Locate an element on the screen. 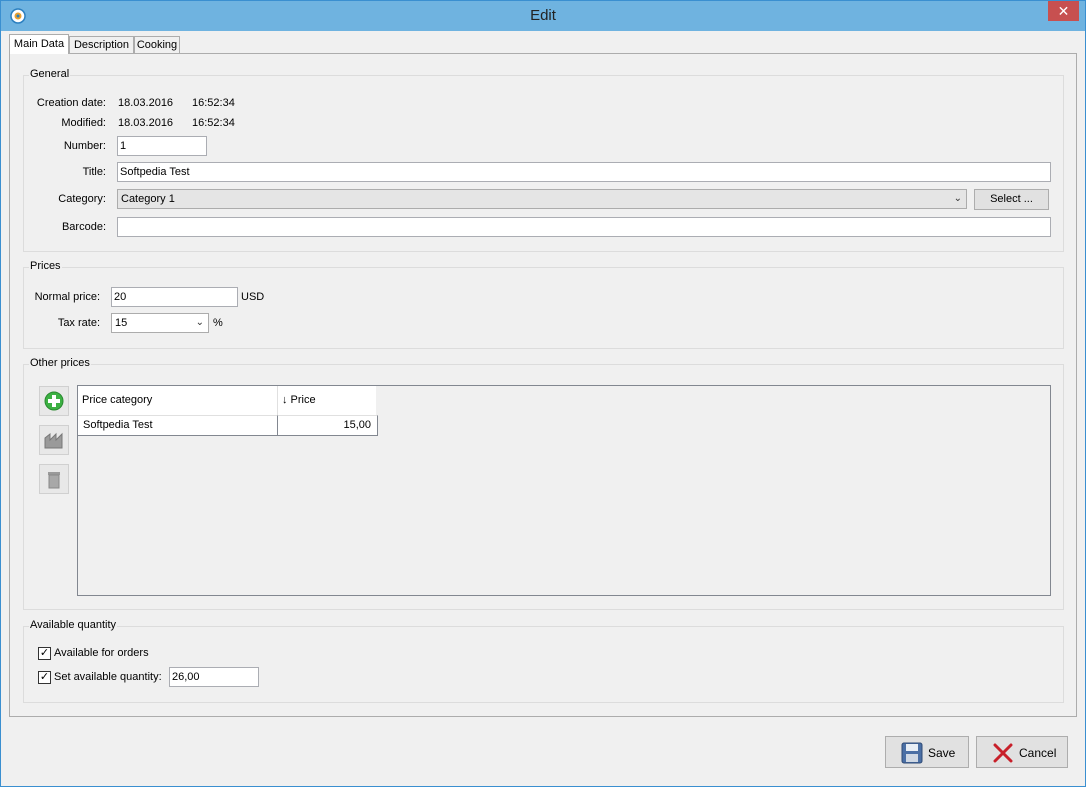 The image size is (1086, 787). barcode-field is located at coordinates (584, 227).